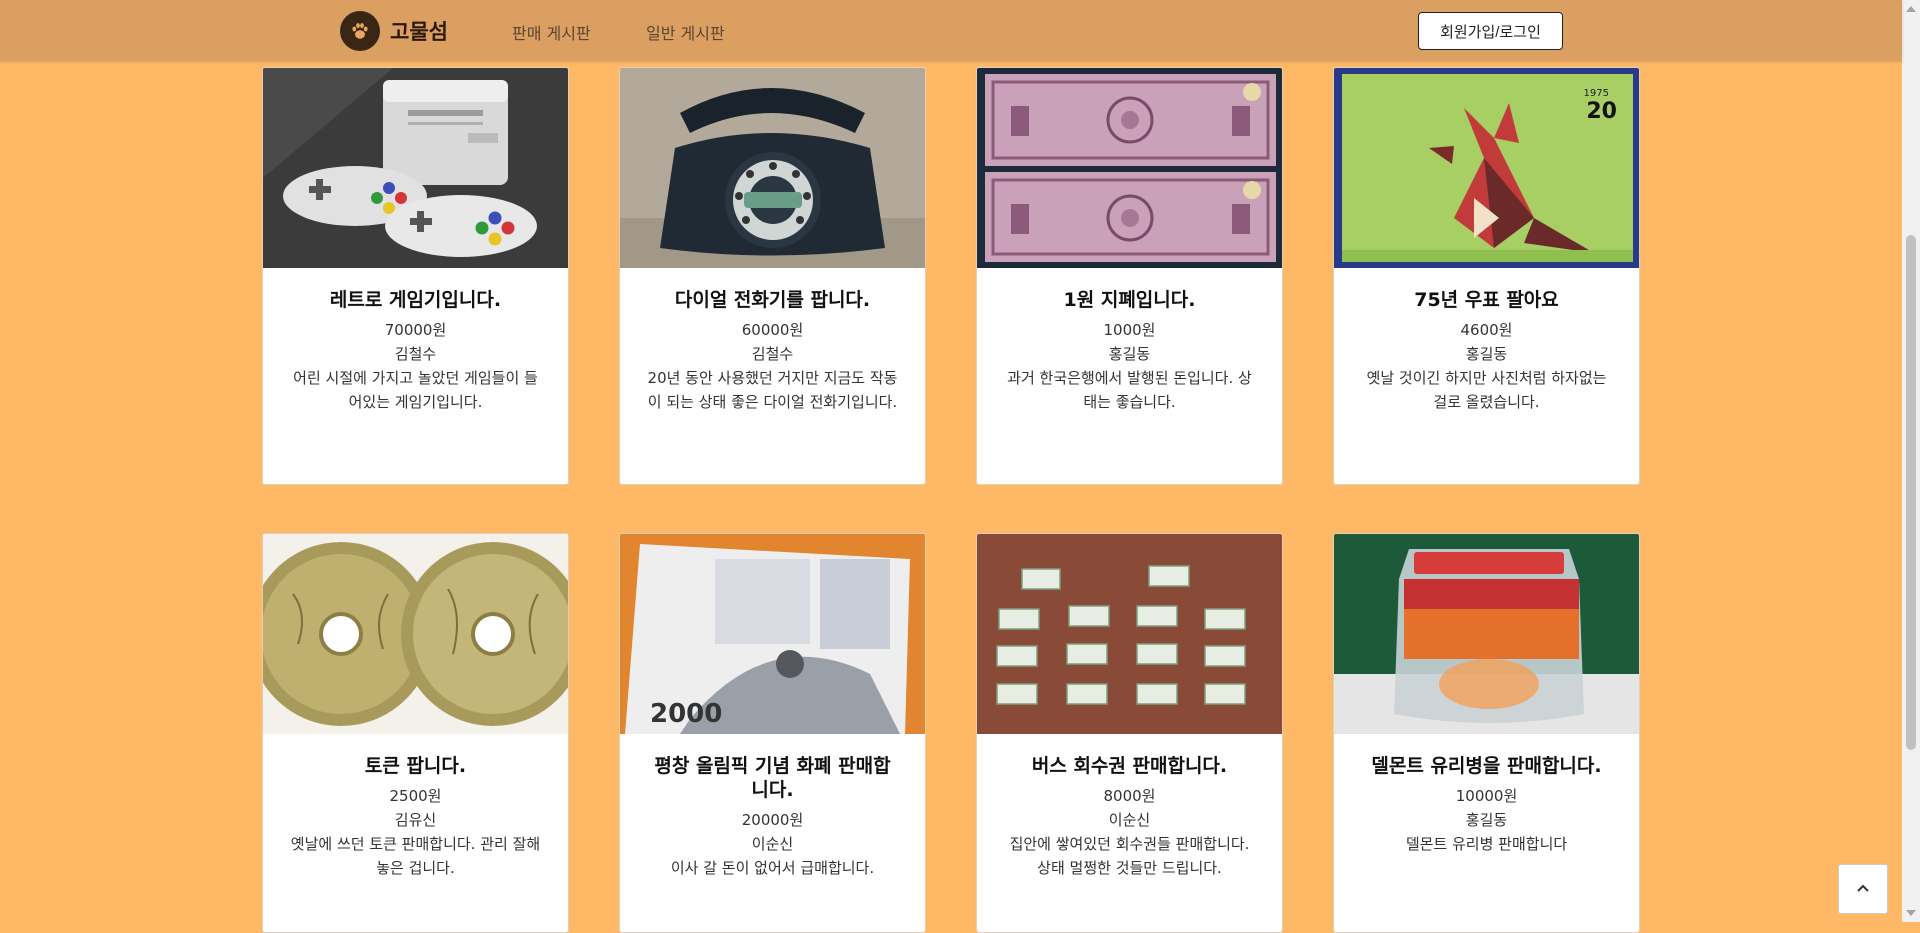 The height and width of the screenshot is (933, 1920). I want to click on page-scrollbar, so click(1911, 461).